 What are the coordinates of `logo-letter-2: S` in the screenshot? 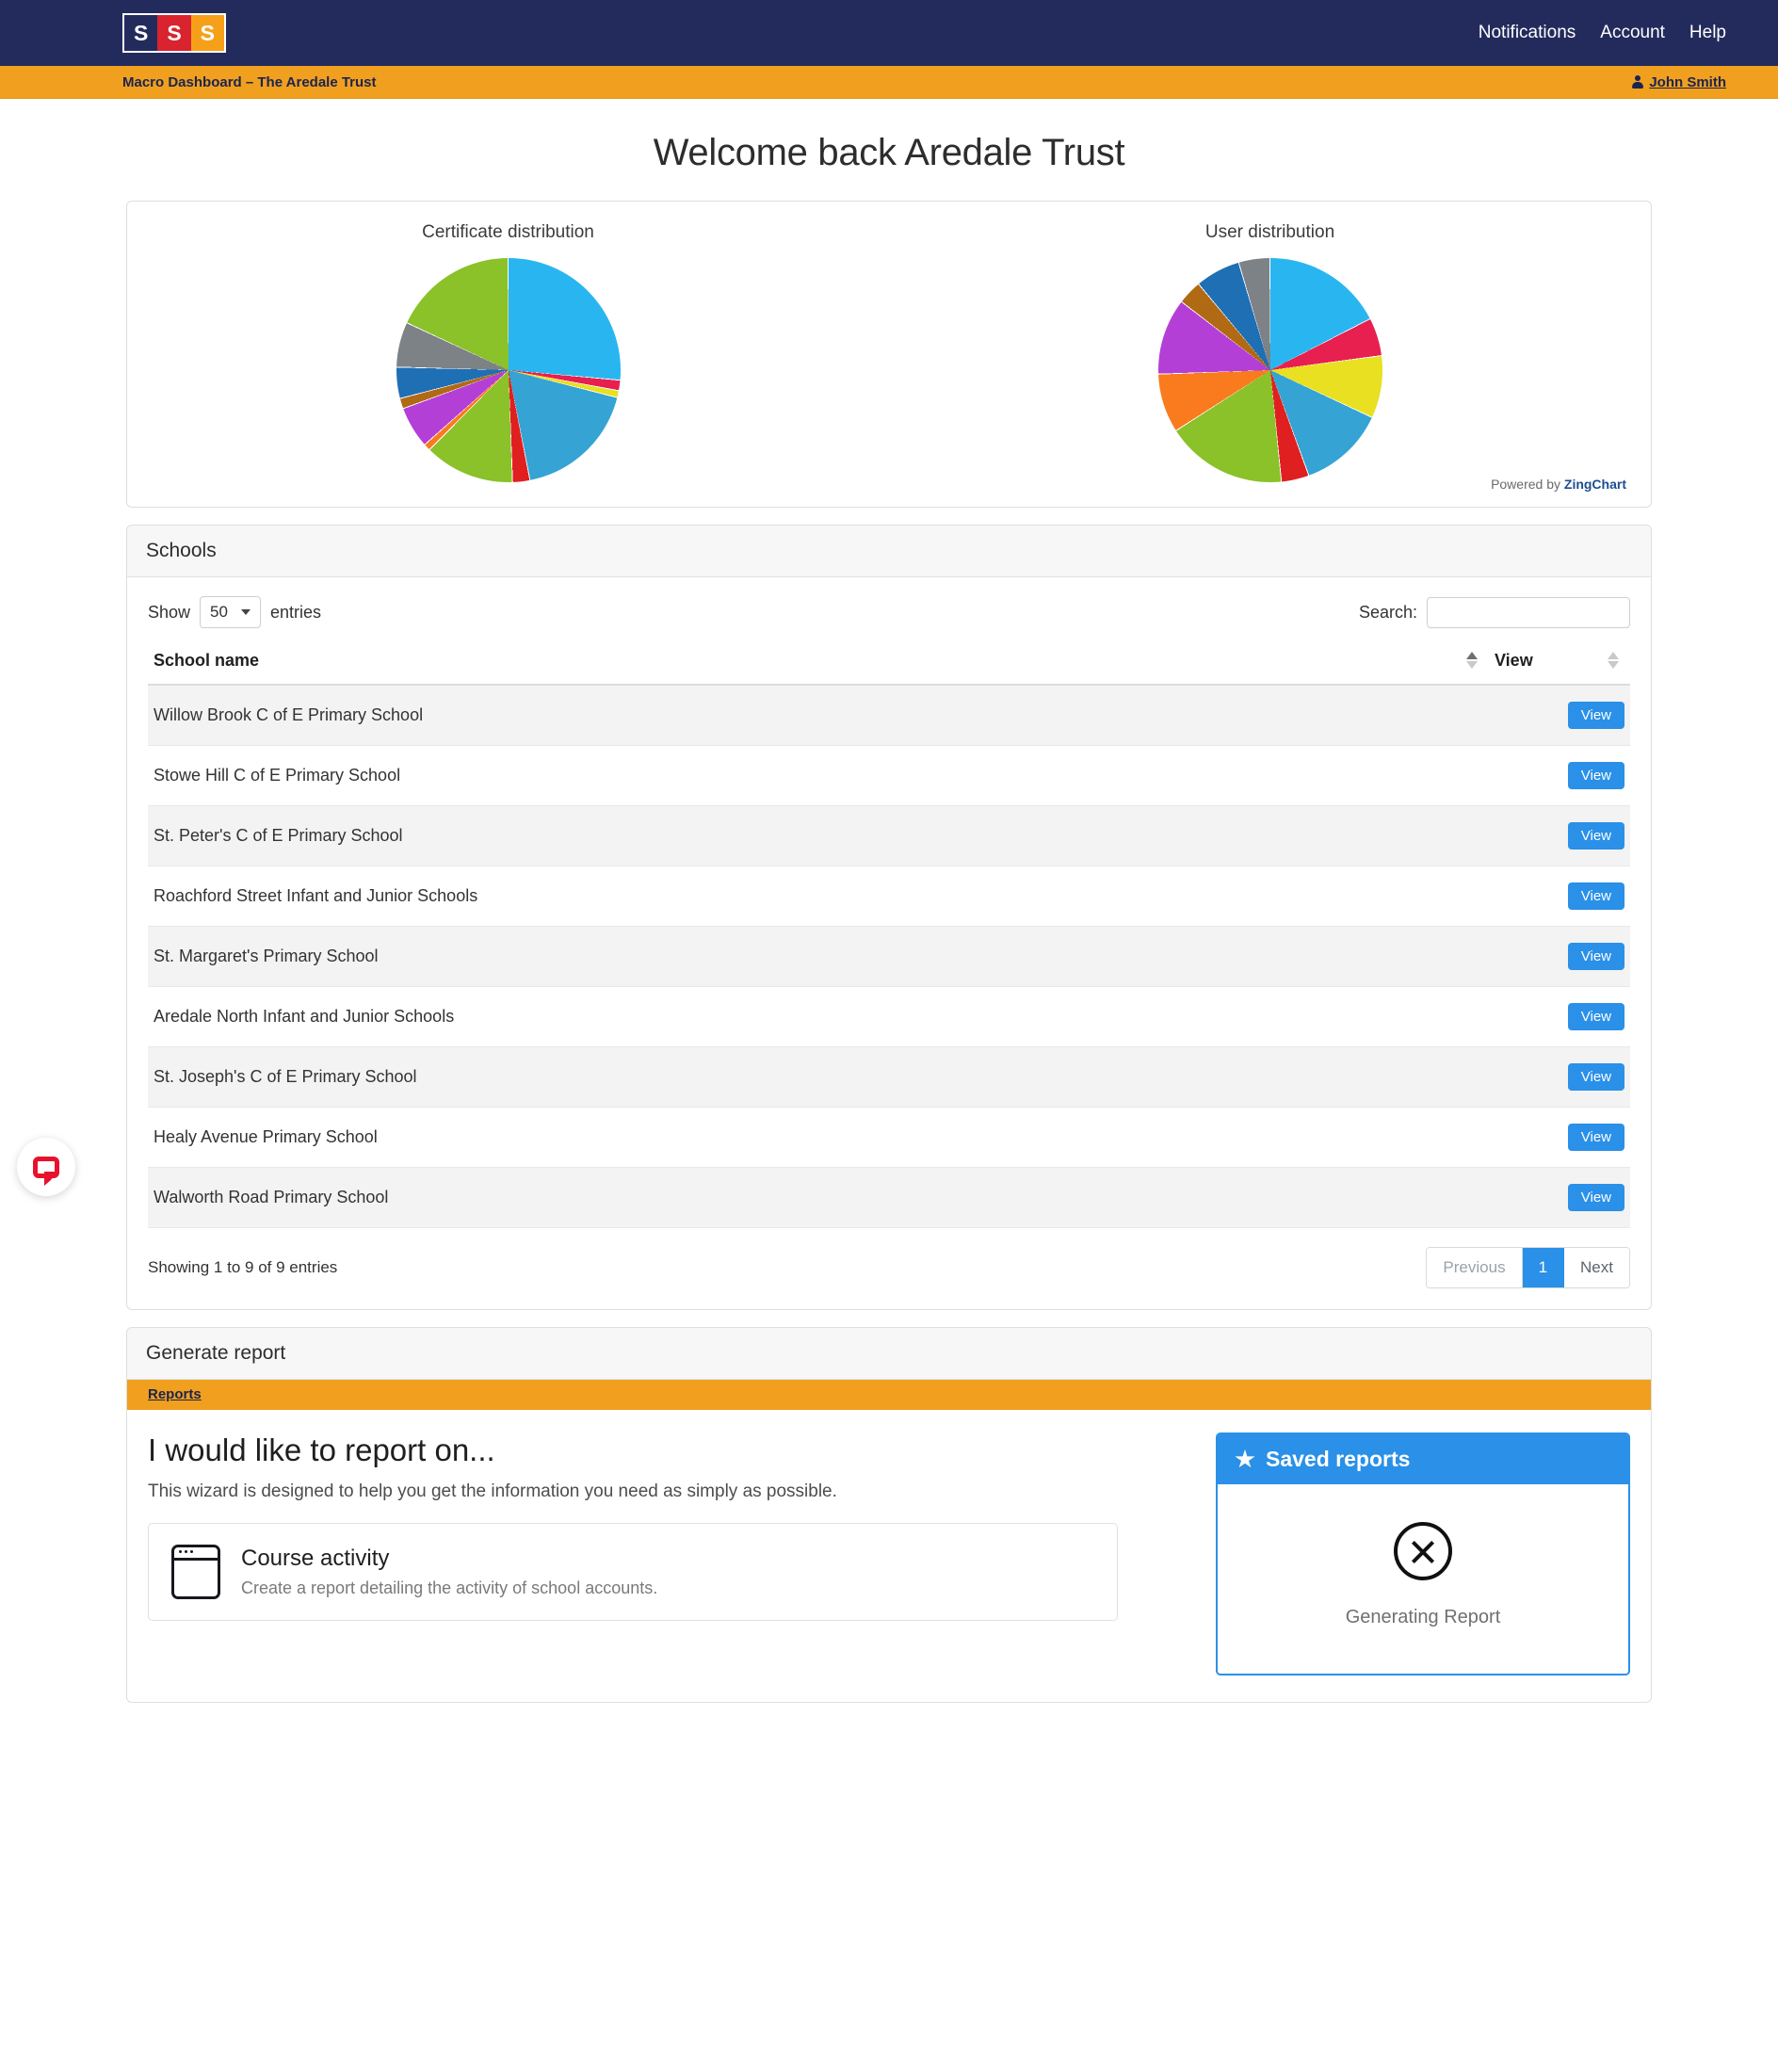 It's located at (174, 33).